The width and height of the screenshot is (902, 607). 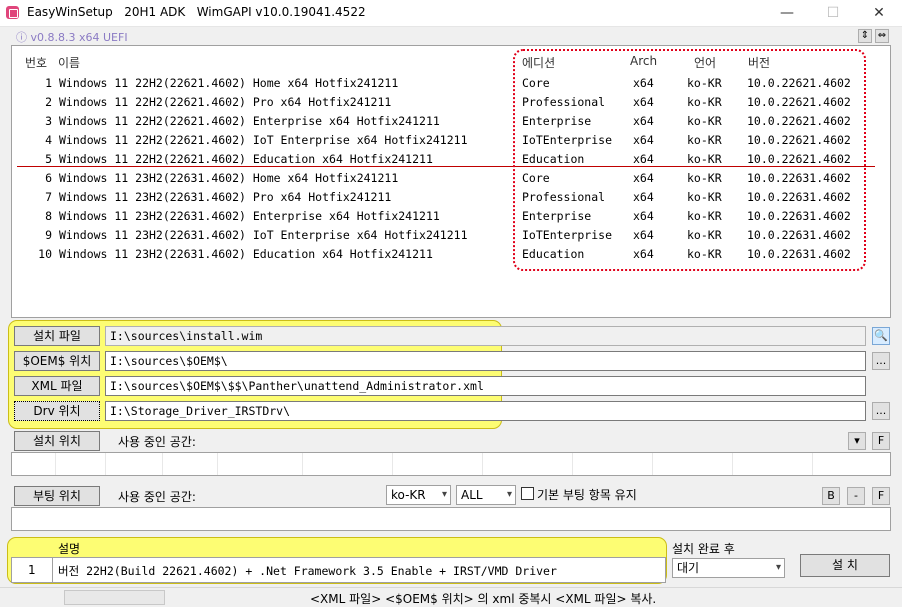 What do you see at coordinates (486, 495) in the screenshot?
I see `boot-scope-select: ALL ▾` at bounding box center [486, 495].